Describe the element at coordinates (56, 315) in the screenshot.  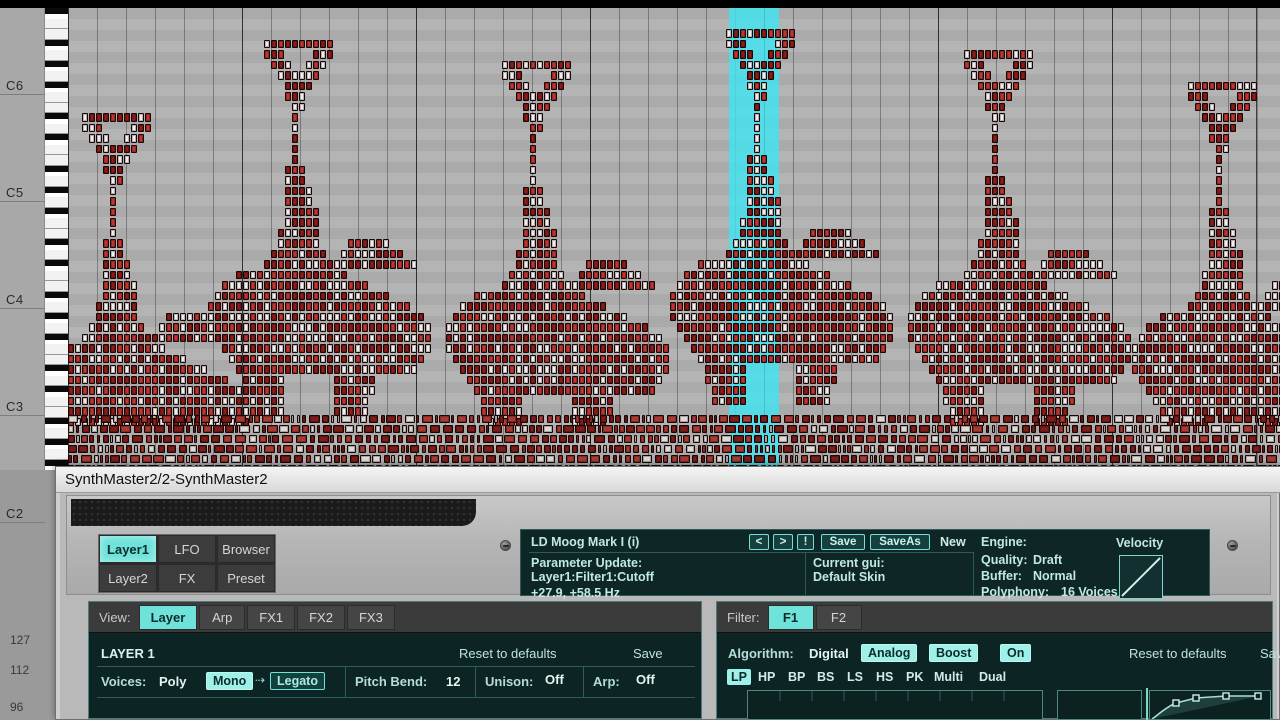
I see `piano-black-key` at that location.